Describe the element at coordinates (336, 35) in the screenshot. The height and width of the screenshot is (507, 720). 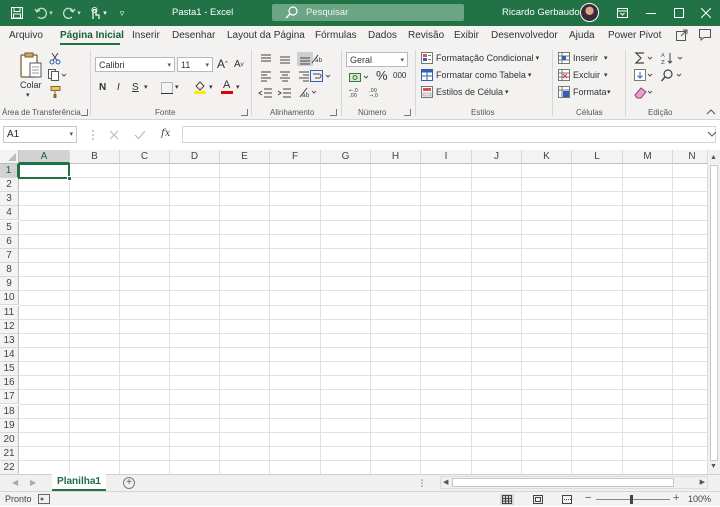
I see `tab-formulas: Fórmulas` at that location.